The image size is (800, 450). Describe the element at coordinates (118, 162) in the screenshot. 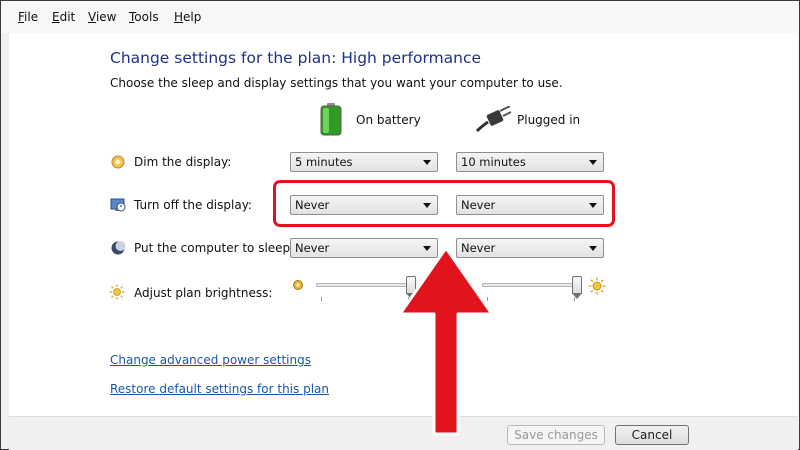

I see `dim-display-icon` at that location.